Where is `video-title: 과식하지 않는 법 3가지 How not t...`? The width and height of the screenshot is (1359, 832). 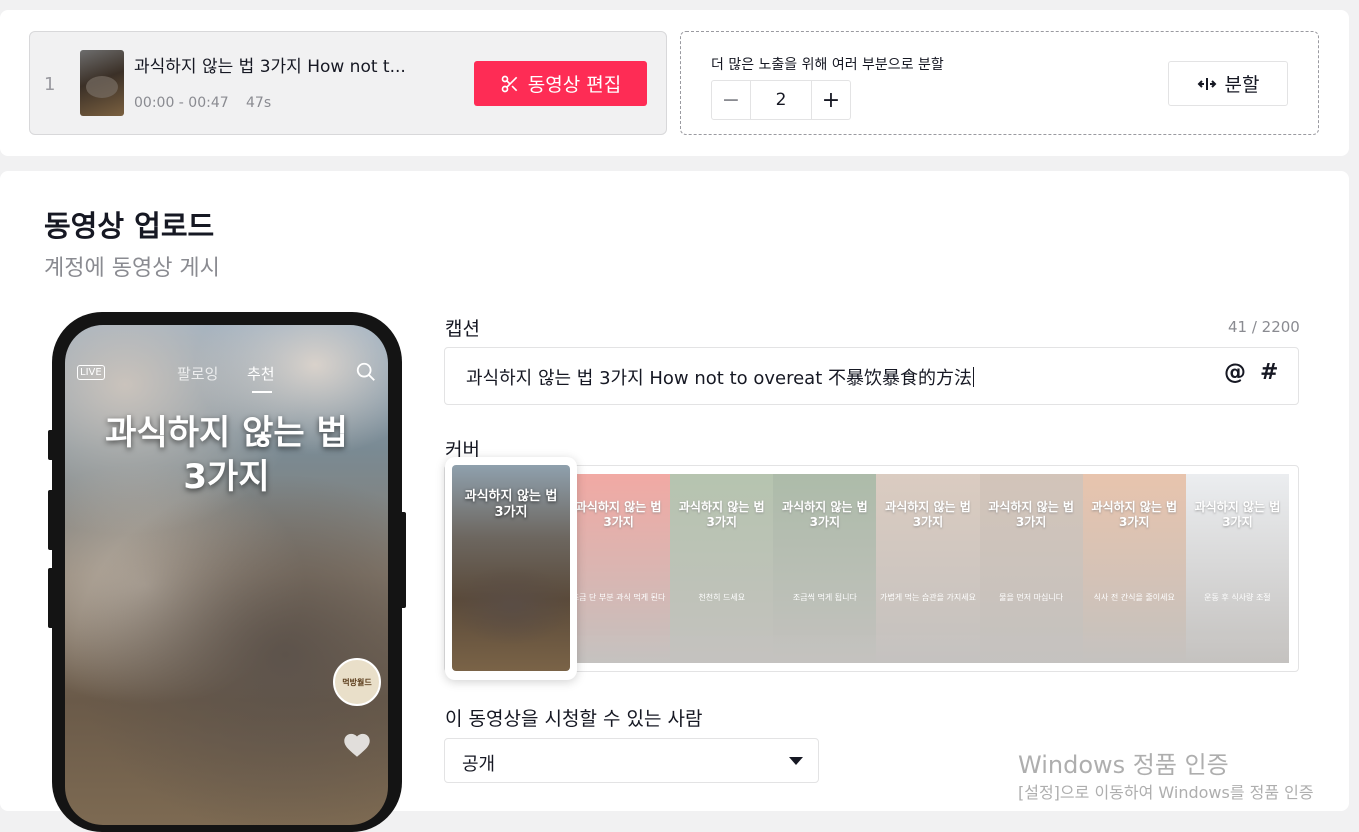
video-title: 과식하지 않는 법 3가지 How not t... is located at coordinates (270, 67).